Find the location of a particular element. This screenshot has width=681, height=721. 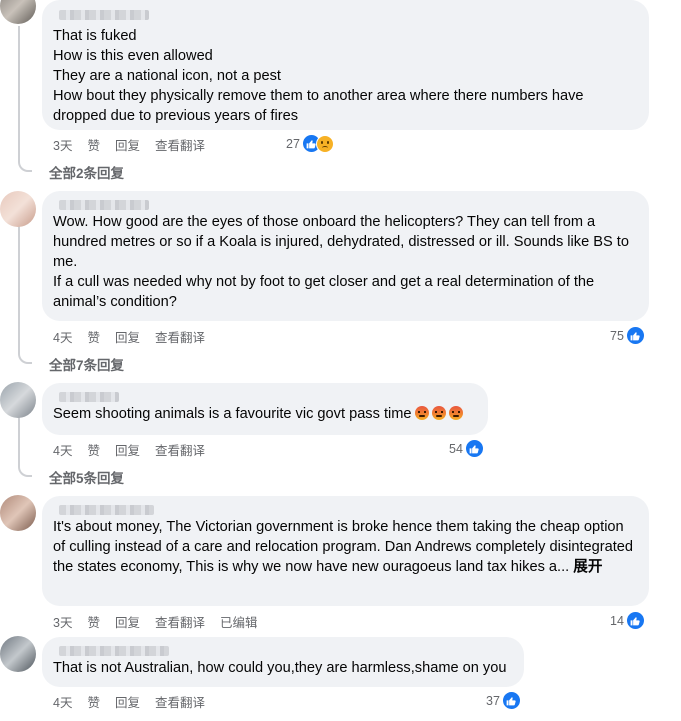

reaction-summary: 14 is located at coordinates (627, 620).